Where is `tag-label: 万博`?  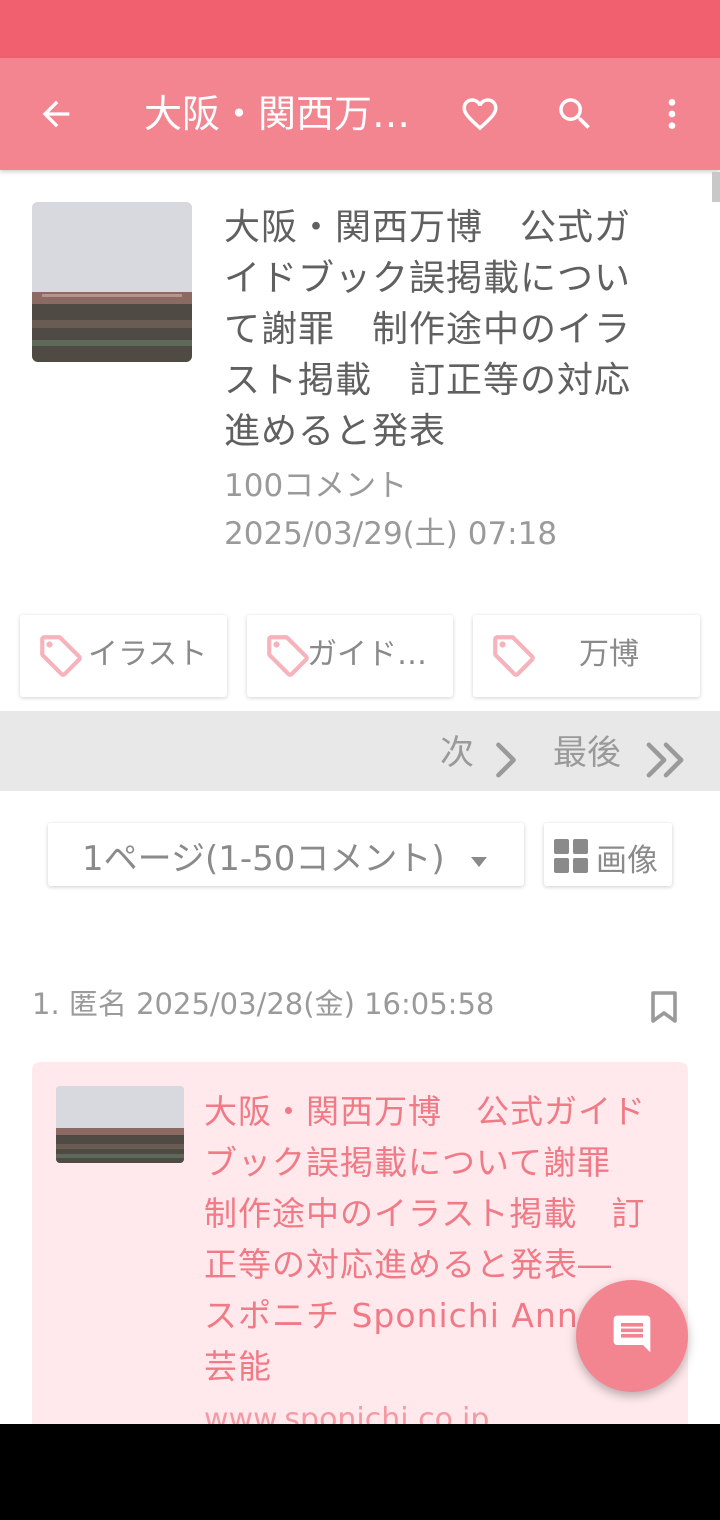 tag-label: 万博 is located at coordinates (609, 654).